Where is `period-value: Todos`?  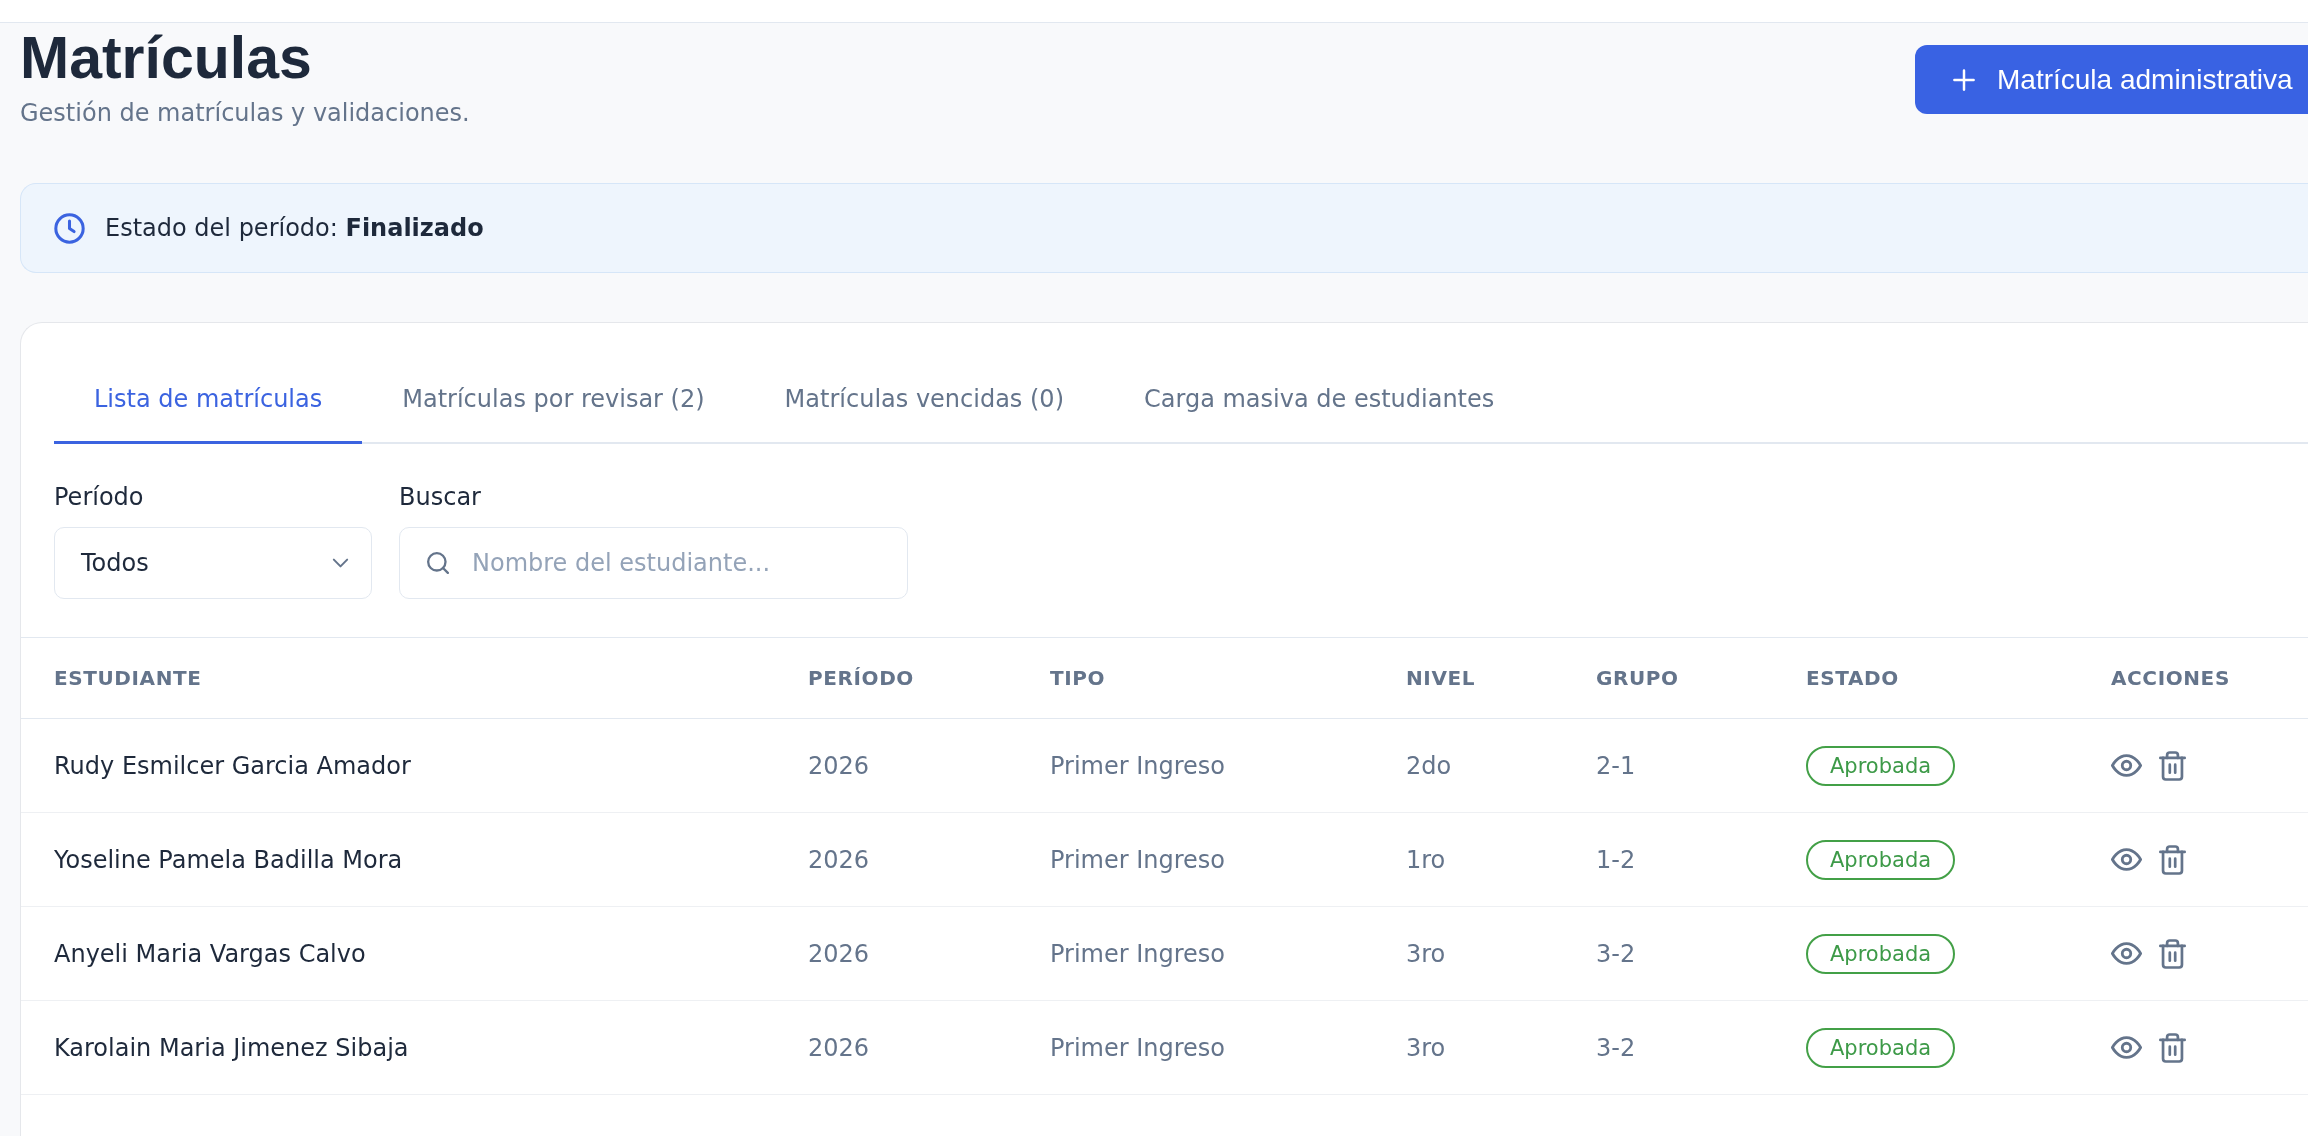
period-value: Todos is located at coordinates (115, 563).